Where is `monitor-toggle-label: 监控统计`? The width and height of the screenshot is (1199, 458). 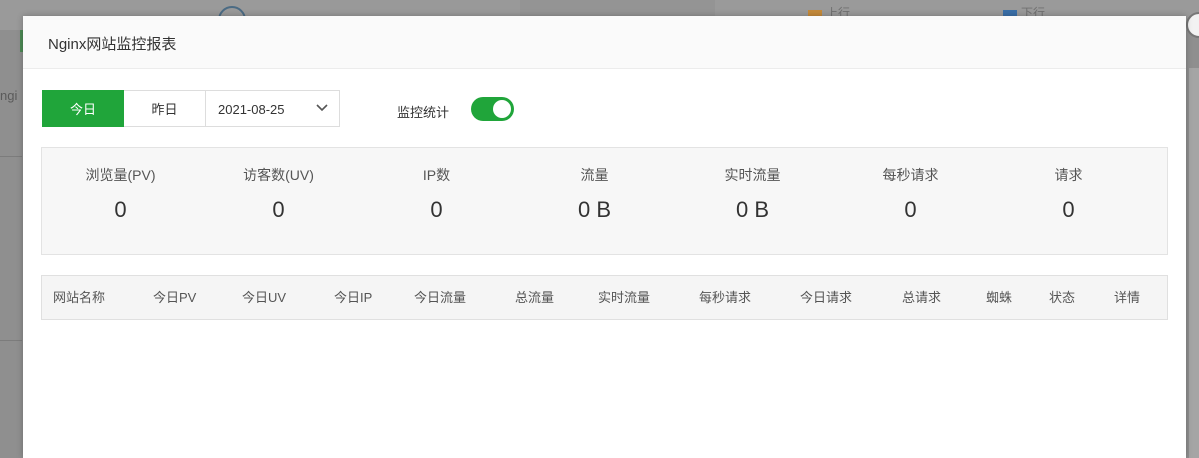
monitor-toggle-label: 监控统计 is located at coordinates (423, 112).